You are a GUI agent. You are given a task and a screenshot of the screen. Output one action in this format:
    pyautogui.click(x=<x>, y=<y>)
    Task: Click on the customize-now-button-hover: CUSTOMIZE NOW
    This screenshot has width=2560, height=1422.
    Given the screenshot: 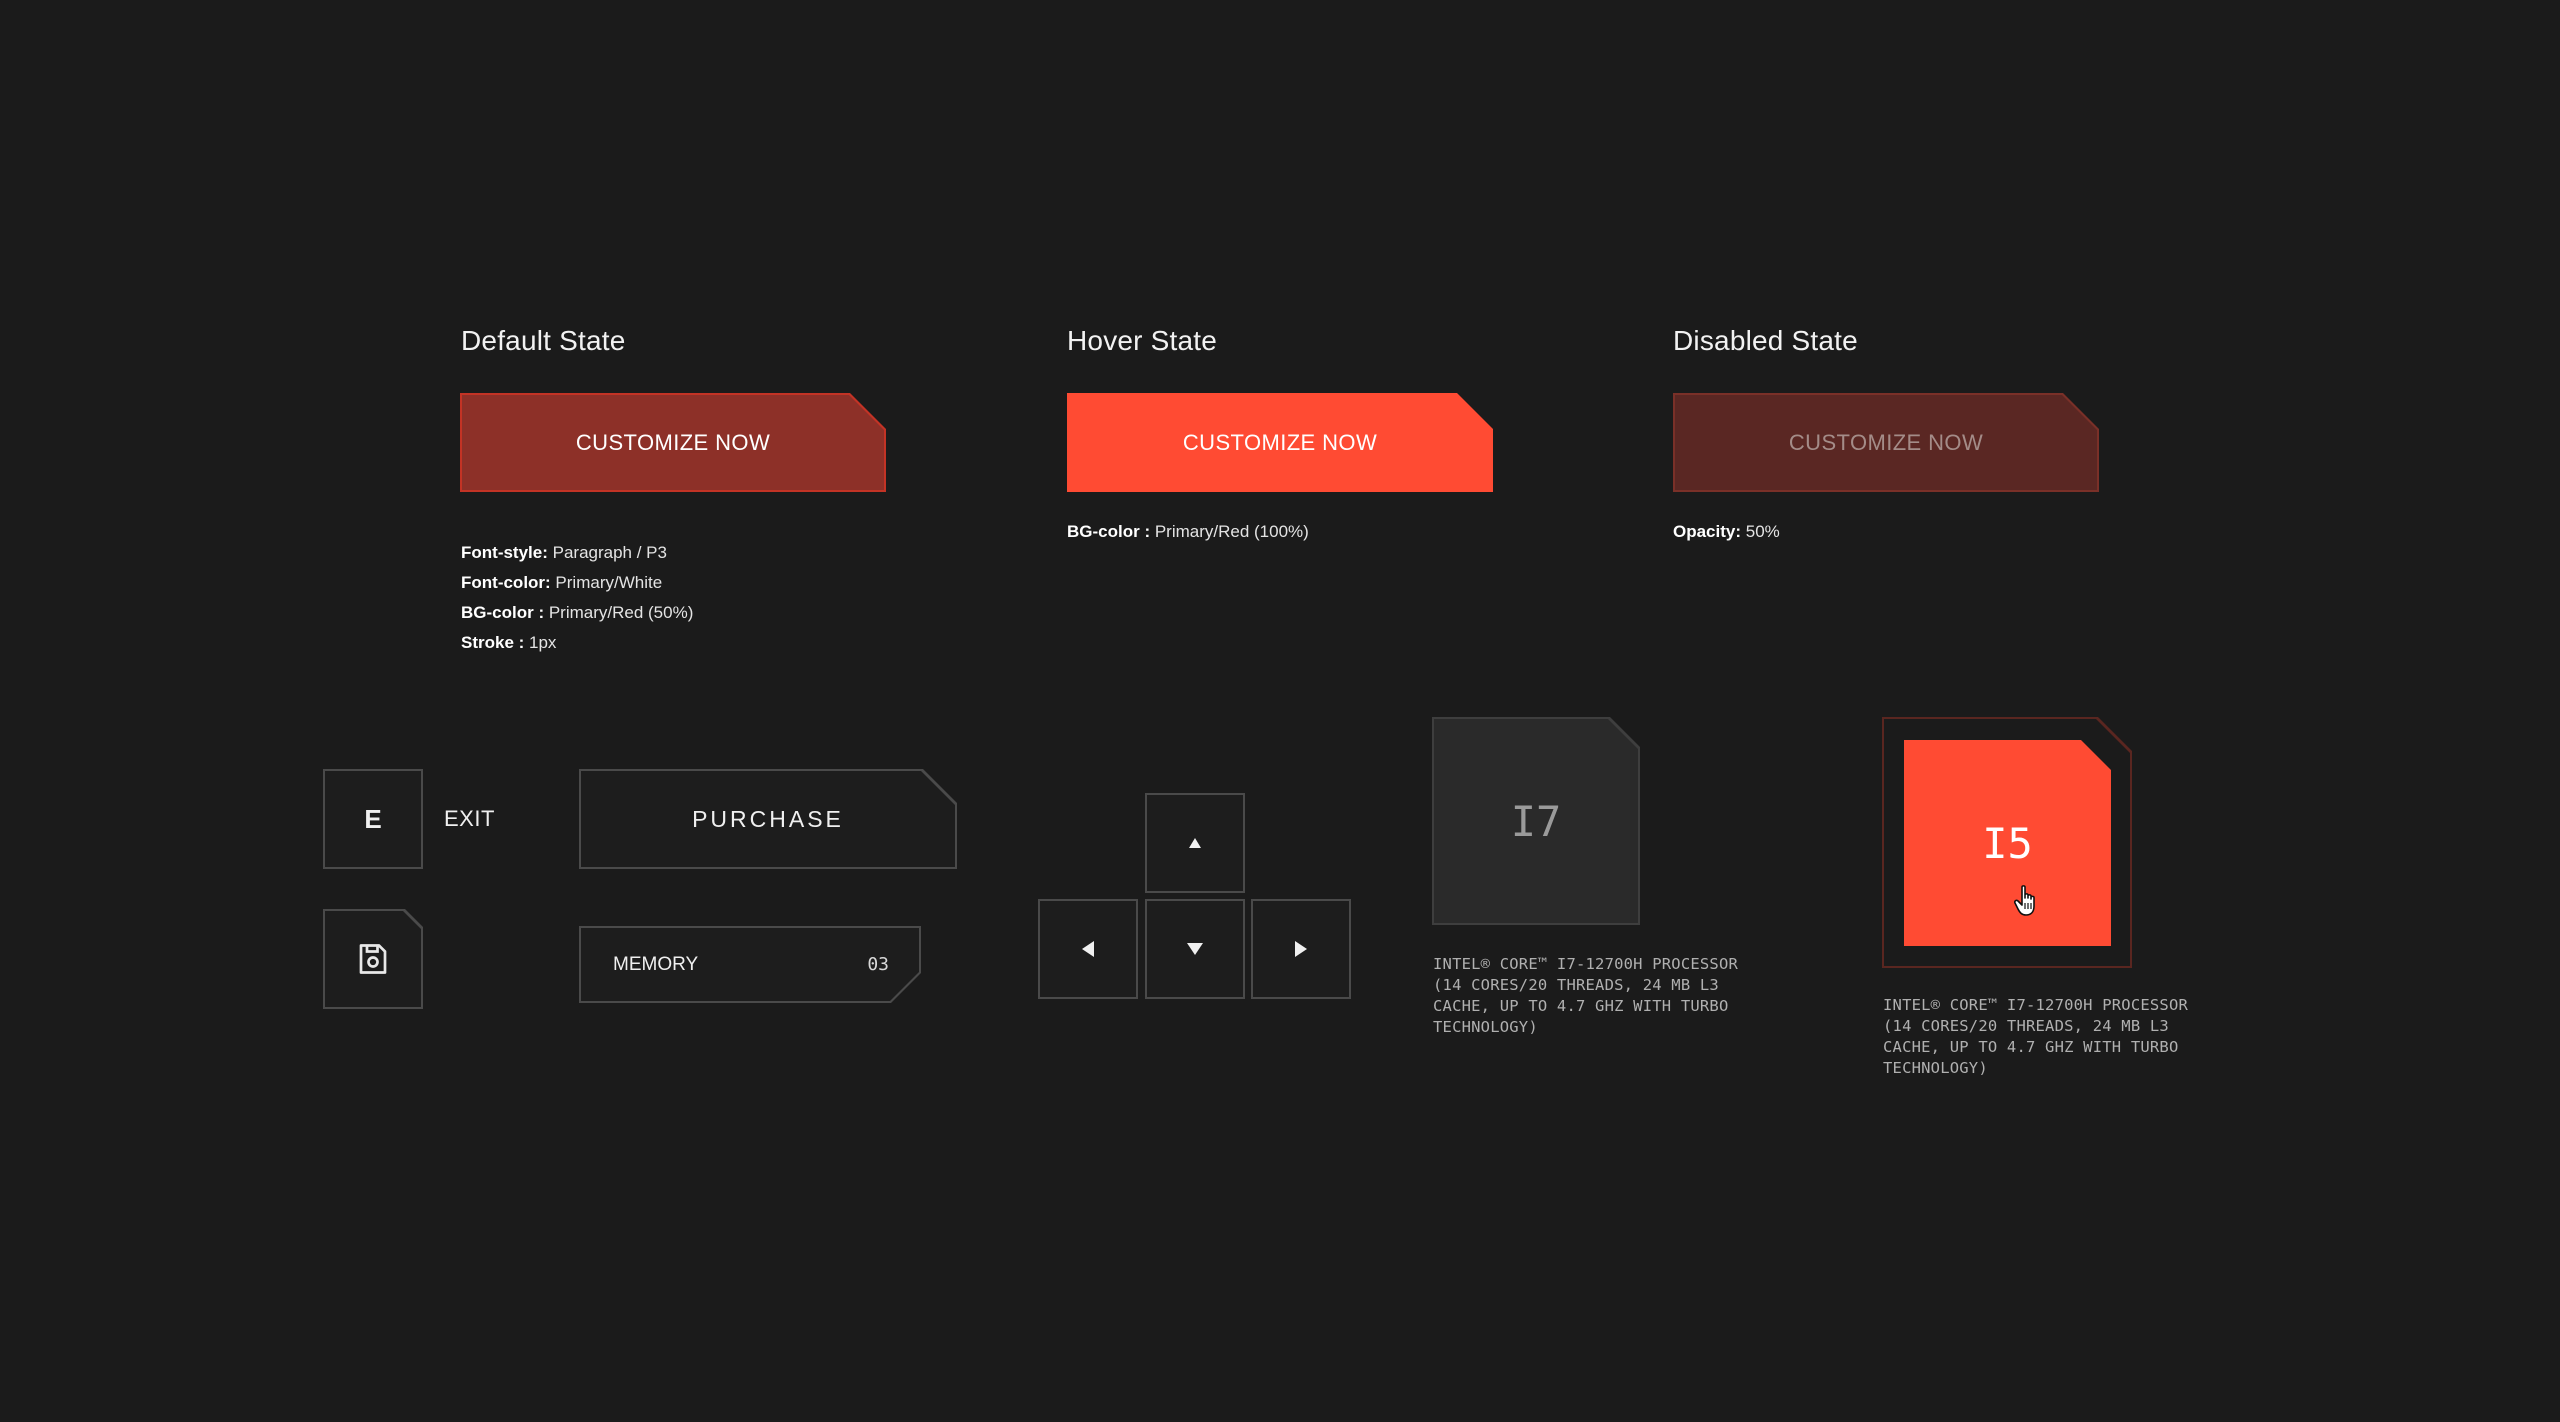 What is the action you would take?
    pyautogui.click(x=1280, y=442)
    